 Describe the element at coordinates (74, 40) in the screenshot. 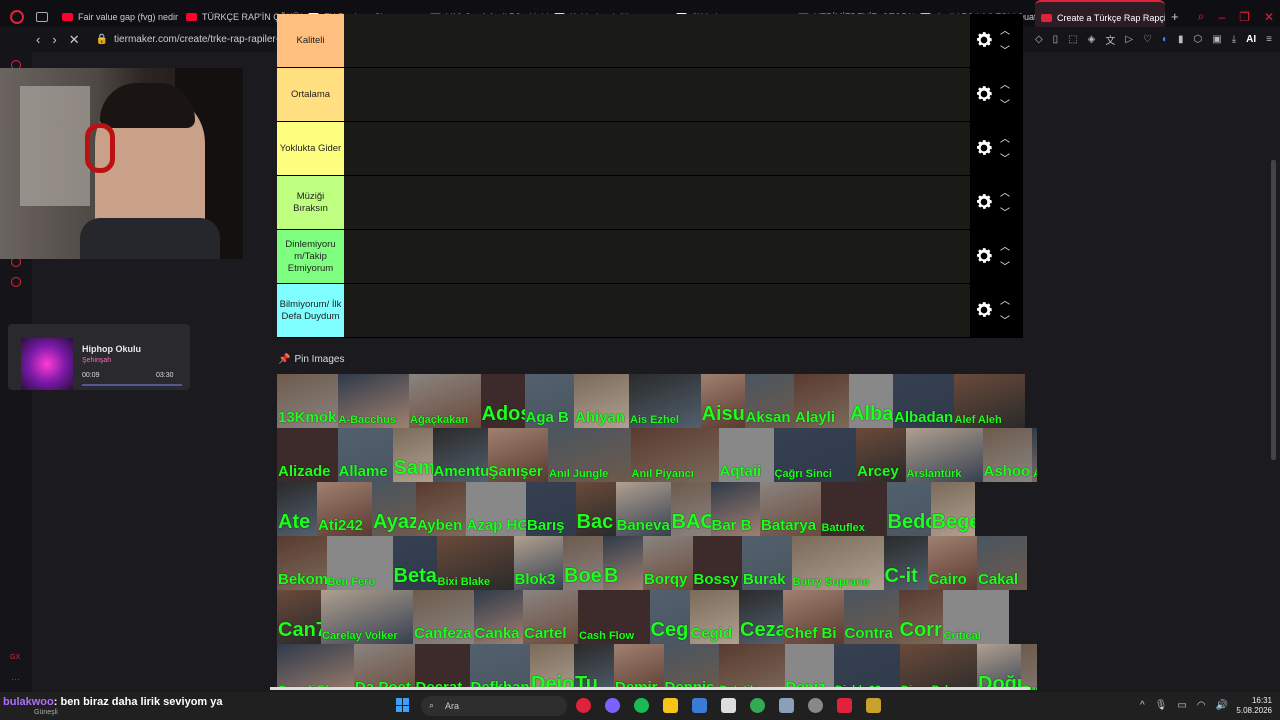

I see `stop-loading-icon: ✕` at that location.